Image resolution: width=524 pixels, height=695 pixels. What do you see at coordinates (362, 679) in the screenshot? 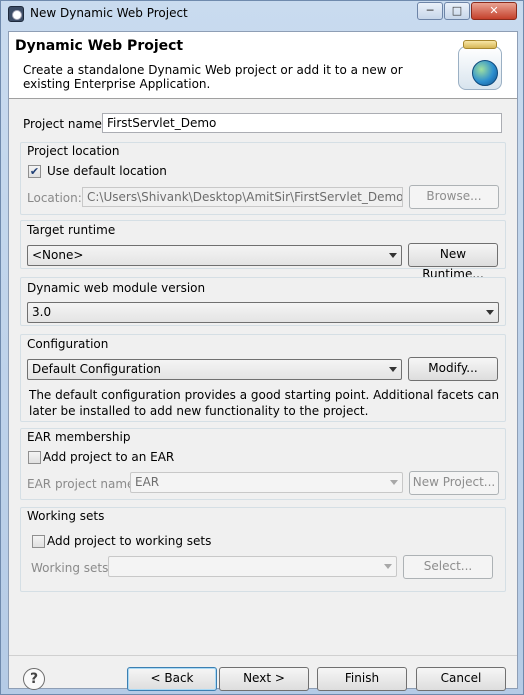
I see `finish-button: Finish` at bounding box center [362, 679].